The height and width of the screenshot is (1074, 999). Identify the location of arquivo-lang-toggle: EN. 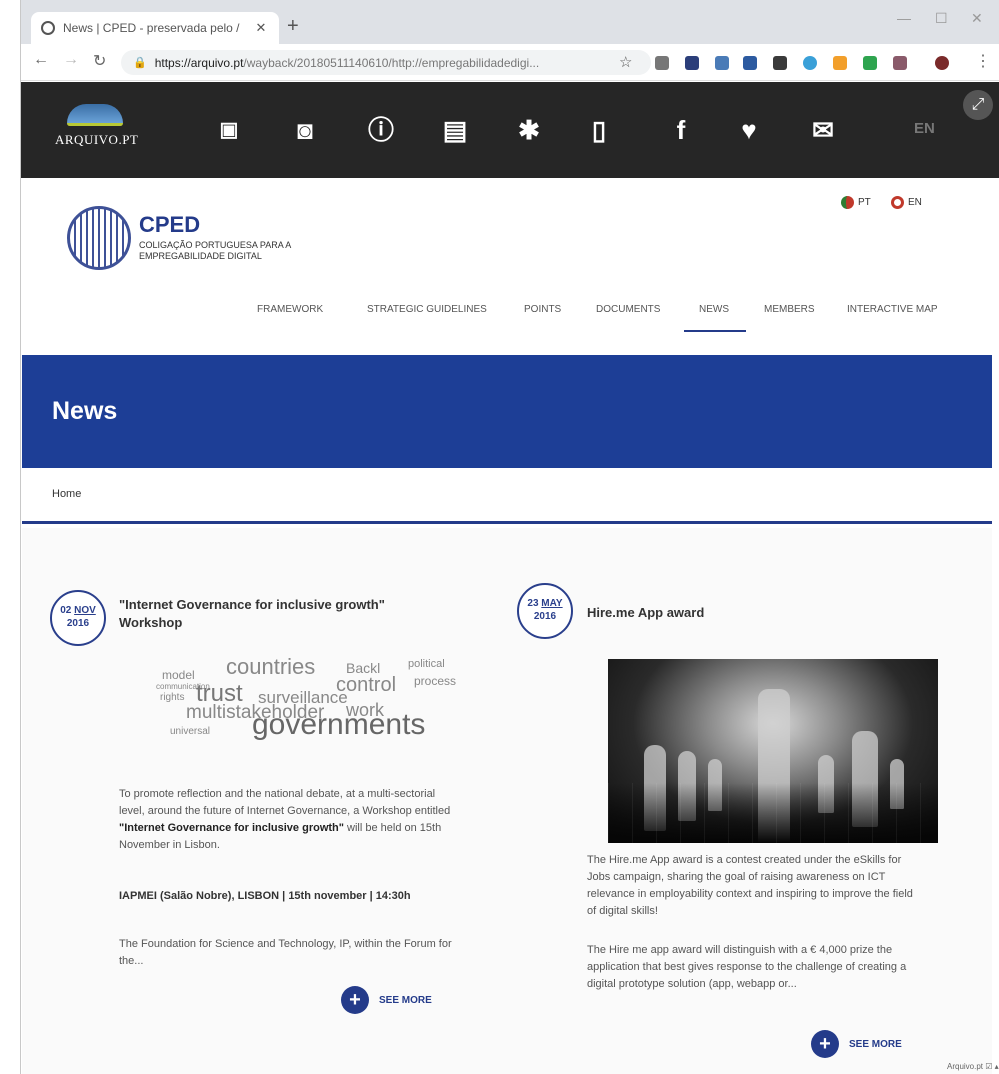
(924, 128).